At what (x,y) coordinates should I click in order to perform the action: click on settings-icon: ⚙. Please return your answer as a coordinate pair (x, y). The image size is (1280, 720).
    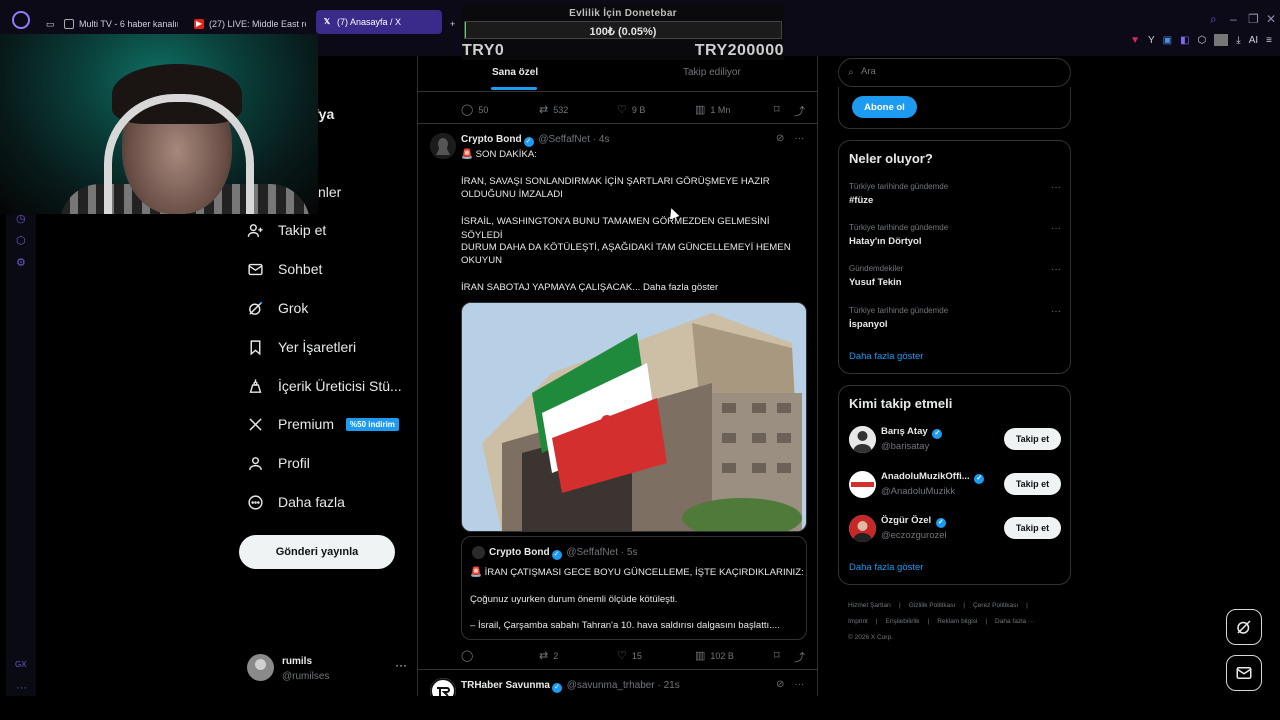
    Looking at the image, I should click on (21, 262).